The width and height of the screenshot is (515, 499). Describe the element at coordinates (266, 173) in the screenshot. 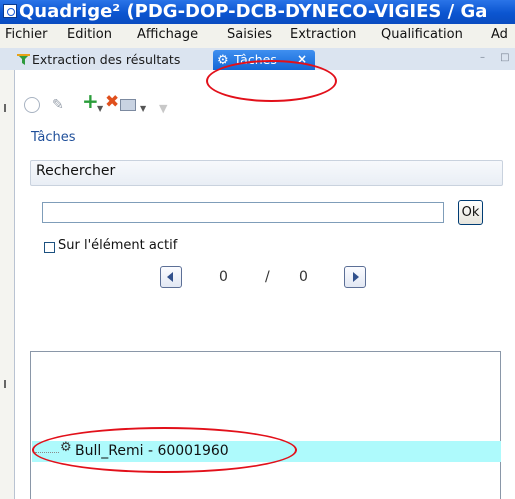

I see `search-section-header: Rechercher` at that location.